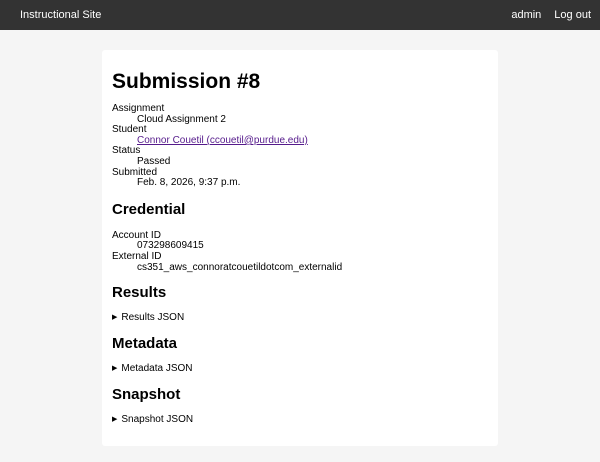 The image size is (600, 462). What do you see at coordinates (181, 119) in the screenshot?
I see `assignment-value: Cloud Assignment 2` at bounding box center [181, 119].